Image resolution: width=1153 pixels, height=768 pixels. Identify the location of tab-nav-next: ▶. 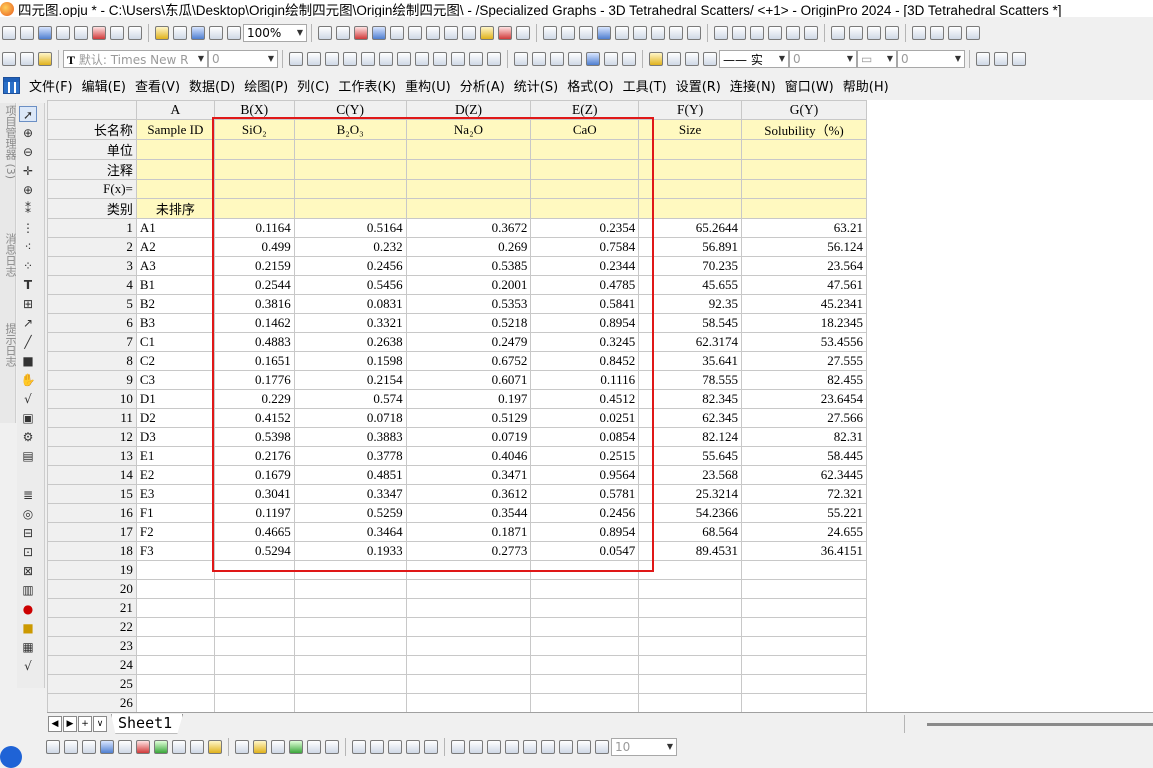
(70, 723).